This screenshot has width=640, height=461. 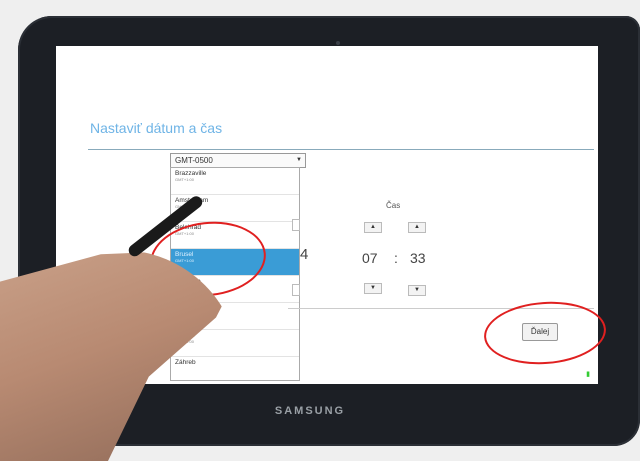 I want to click on time-colon: :, so click(x=396, y=258).